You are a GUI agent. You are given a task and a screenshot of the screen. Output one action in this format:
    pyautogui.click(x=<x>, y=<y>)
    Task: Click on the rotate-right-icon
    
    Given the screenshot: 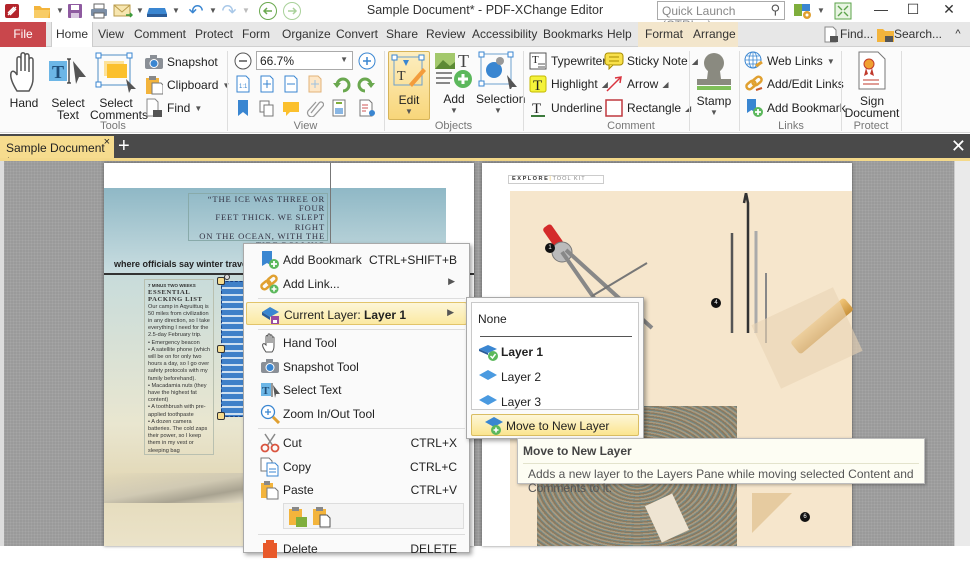 What is the action you would take?
    pyautogui.click(x=366, y=84)
    